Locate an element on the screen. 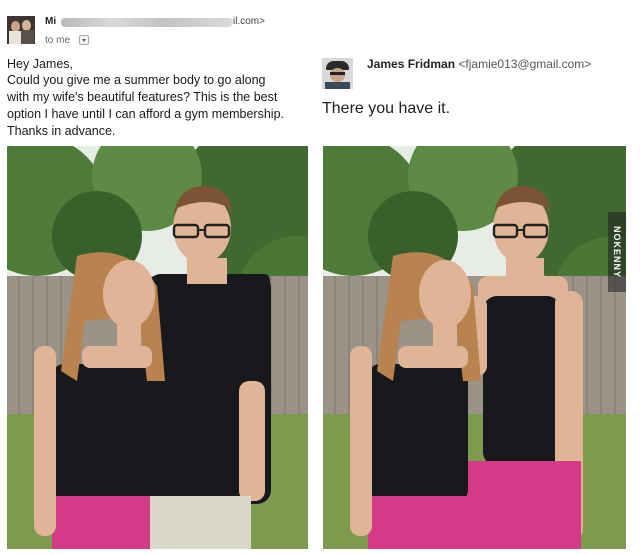 The height and width of the screenshot is (554, 640). sender-avatar is located at coordinates (21, 30).